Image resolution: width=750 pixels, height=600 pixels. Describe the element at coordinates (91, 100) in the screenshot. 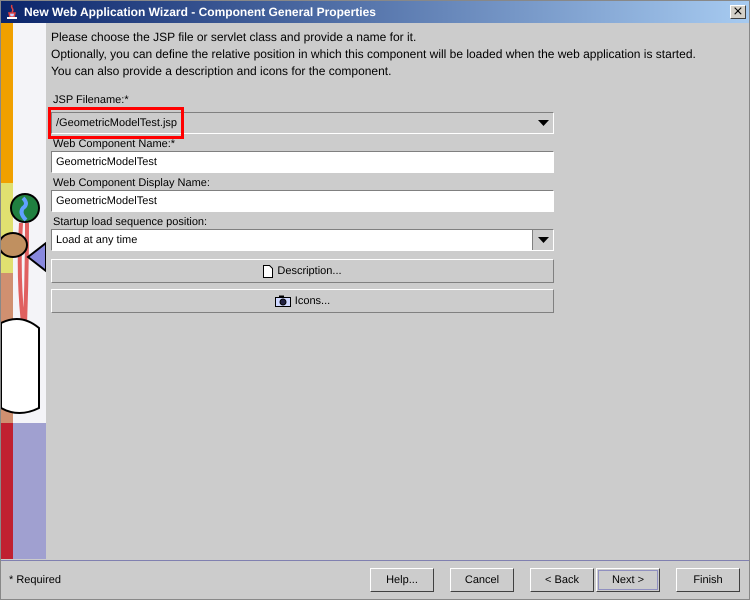

I see `field-label: JSP Filename:*` at that location.